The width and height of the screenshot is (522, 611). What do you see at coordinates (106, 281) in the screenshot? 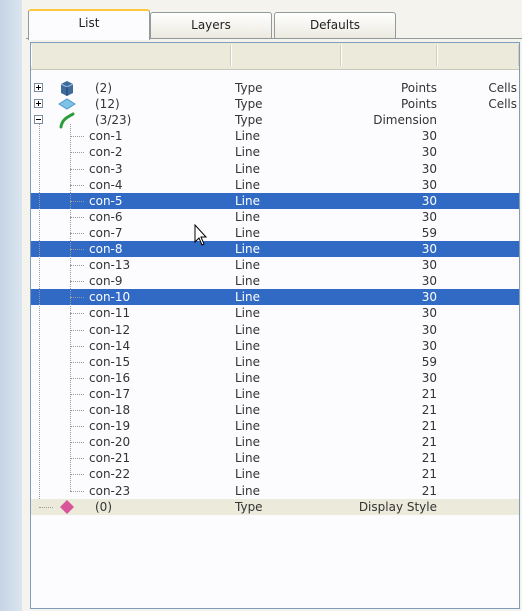
I see `connector-name: con-9` at bounding box center [106, 281].